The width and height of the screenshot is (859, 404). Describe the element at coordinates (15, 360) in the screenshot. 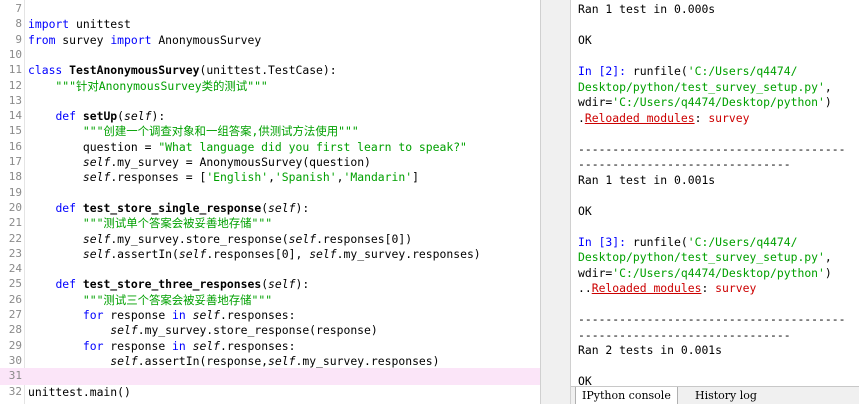

I see `line-number: 30` at that location.